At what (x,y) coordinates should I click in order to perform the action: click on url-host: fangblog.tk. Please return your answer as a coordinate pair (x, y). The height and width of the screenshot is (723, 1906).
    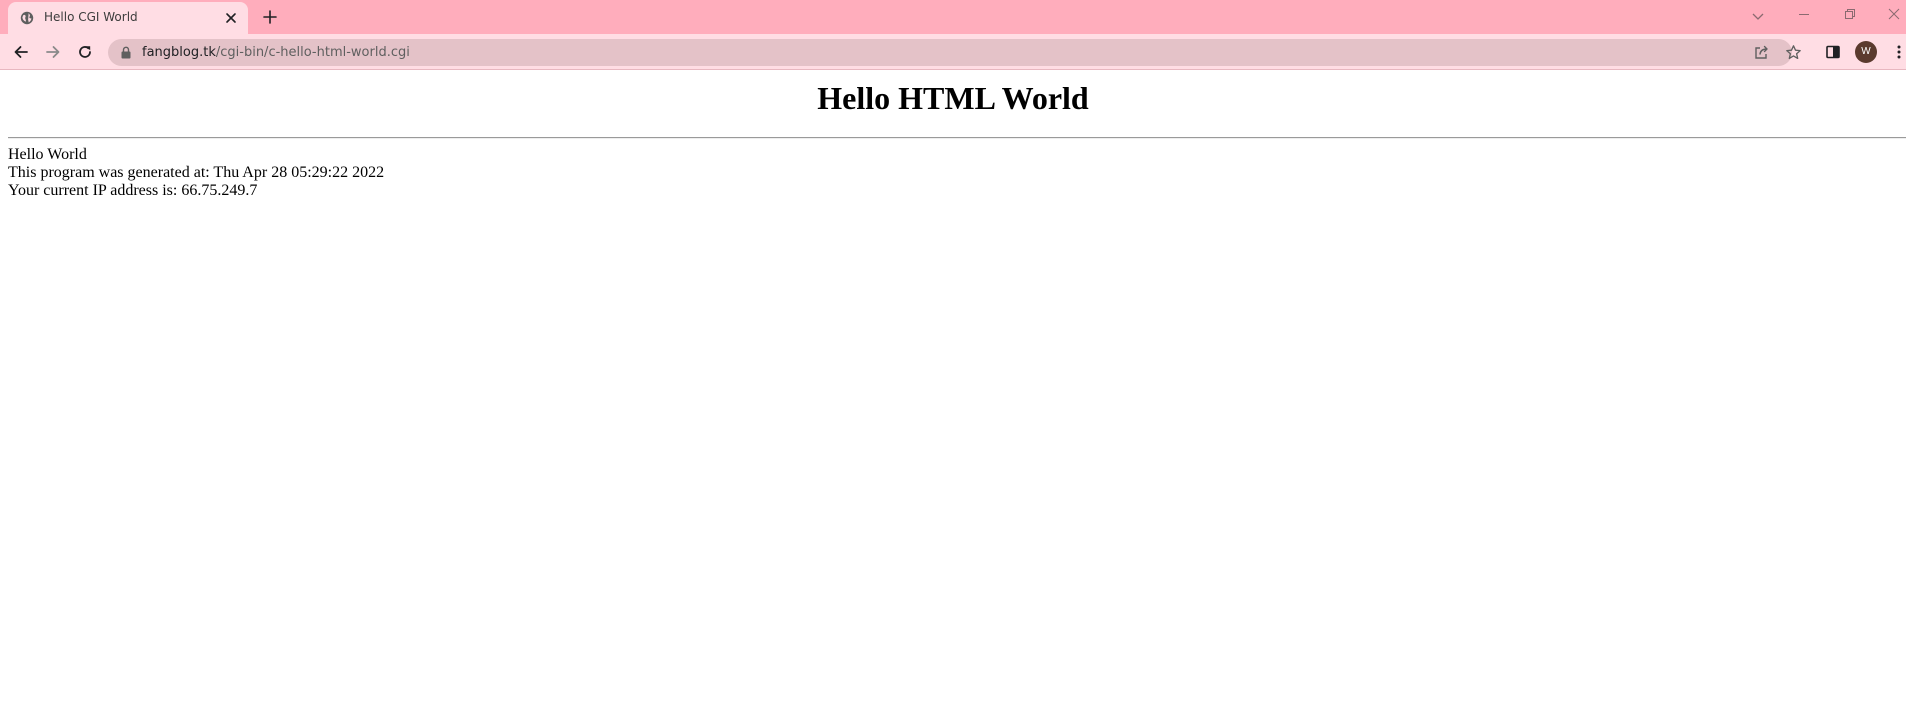
    Looking at the image, I should click on (179, 52).